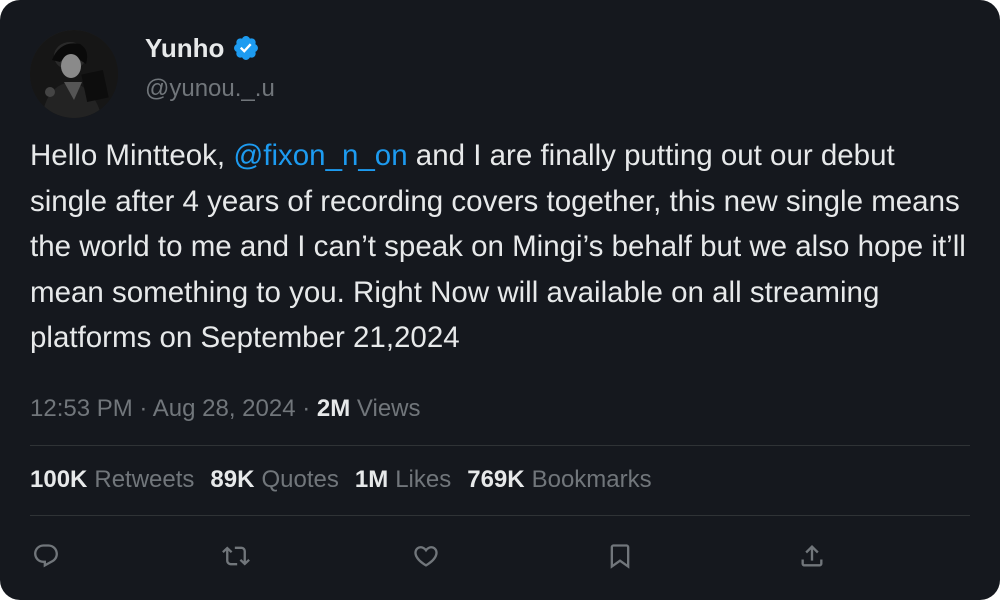 This screenshot has width=1000, height=600. I want to click on views-label: Views, so click(388, 408).